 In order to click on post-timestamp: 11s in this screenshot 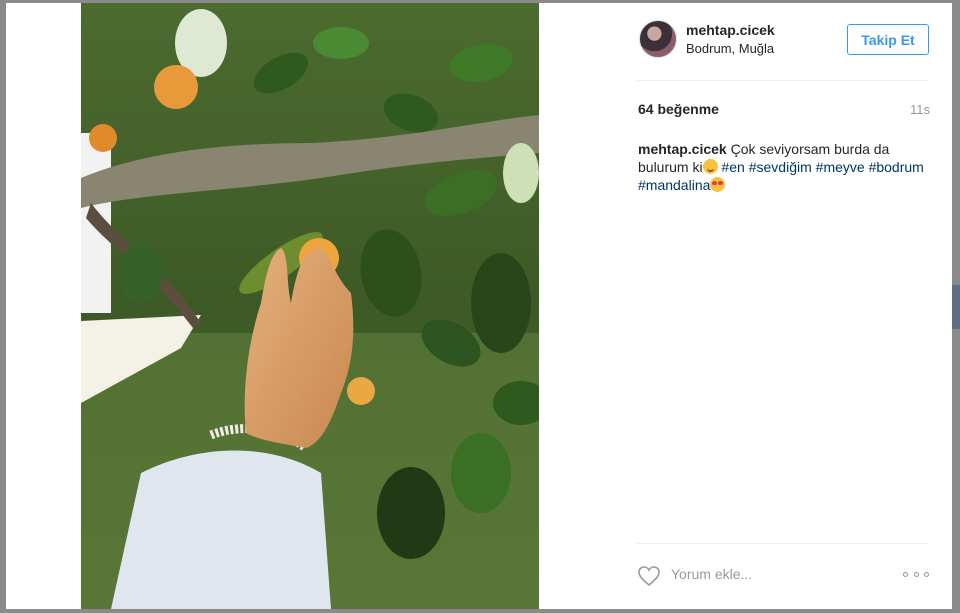, I will do `click(920, 109)`.